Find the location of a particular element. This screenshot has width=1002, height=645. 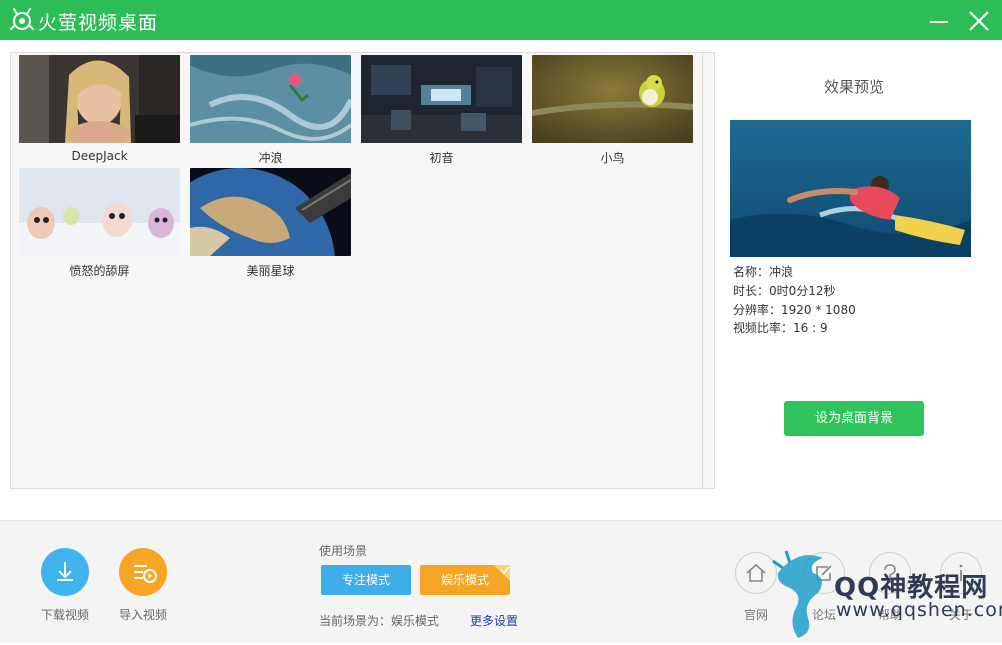

video-item-planet: 美丽星球 is located at coordinates (271, 223).